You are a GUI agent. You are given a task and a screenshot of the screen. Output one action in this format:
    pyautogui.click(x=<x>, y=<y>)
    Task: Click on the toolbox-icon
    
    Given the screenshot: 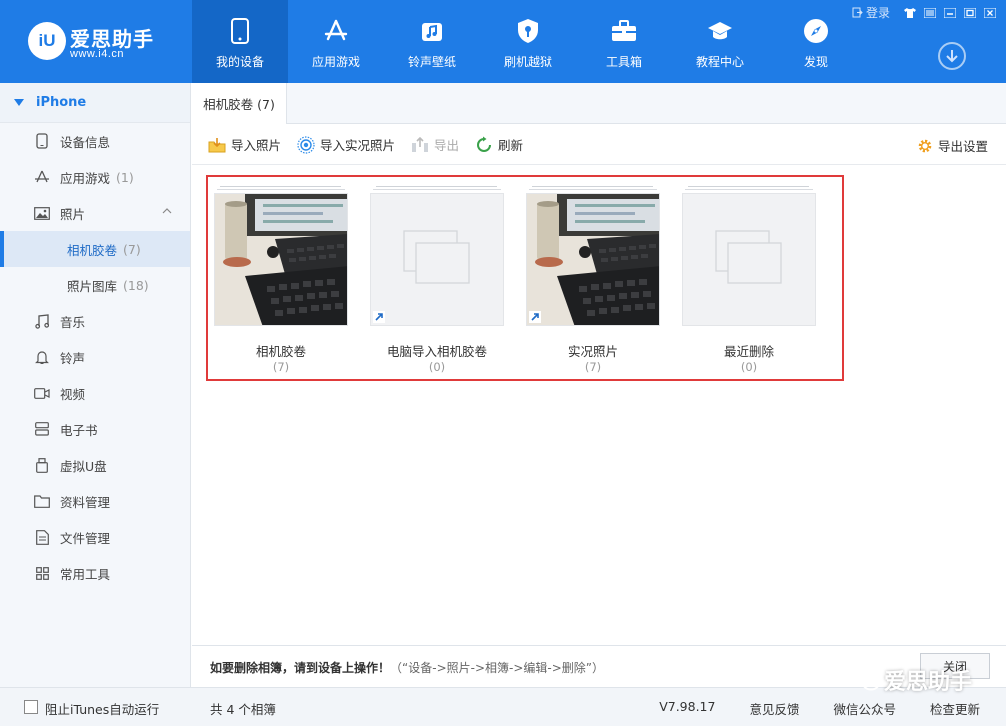 What is the action you would take?
    pyautogui.click(x=624, y=31)
    